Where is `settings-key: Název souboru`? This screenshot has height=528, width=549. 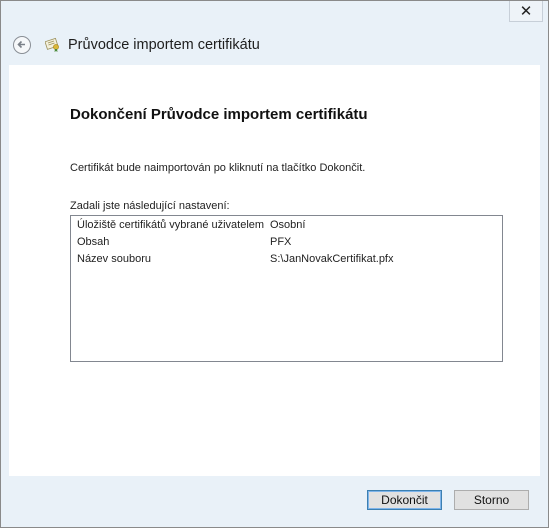 settings-key: Název souboru is located at coordinates (114, 259).